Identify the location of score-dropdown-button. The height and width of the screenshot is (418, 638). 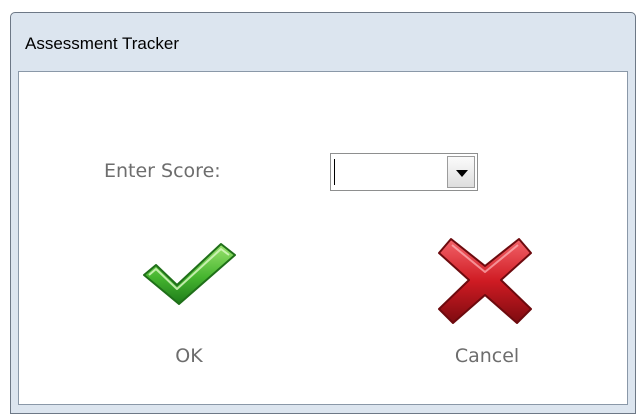
(461, 172).